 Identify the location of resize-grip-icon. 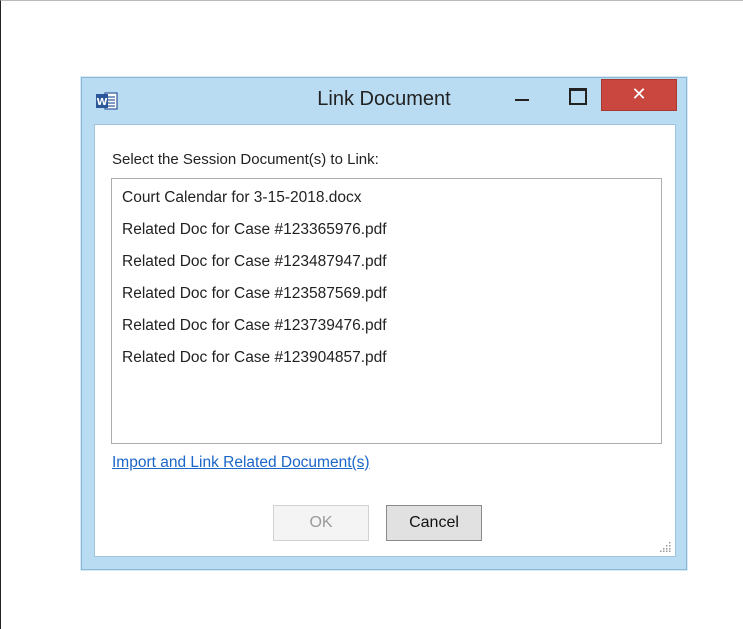
(665, 546).